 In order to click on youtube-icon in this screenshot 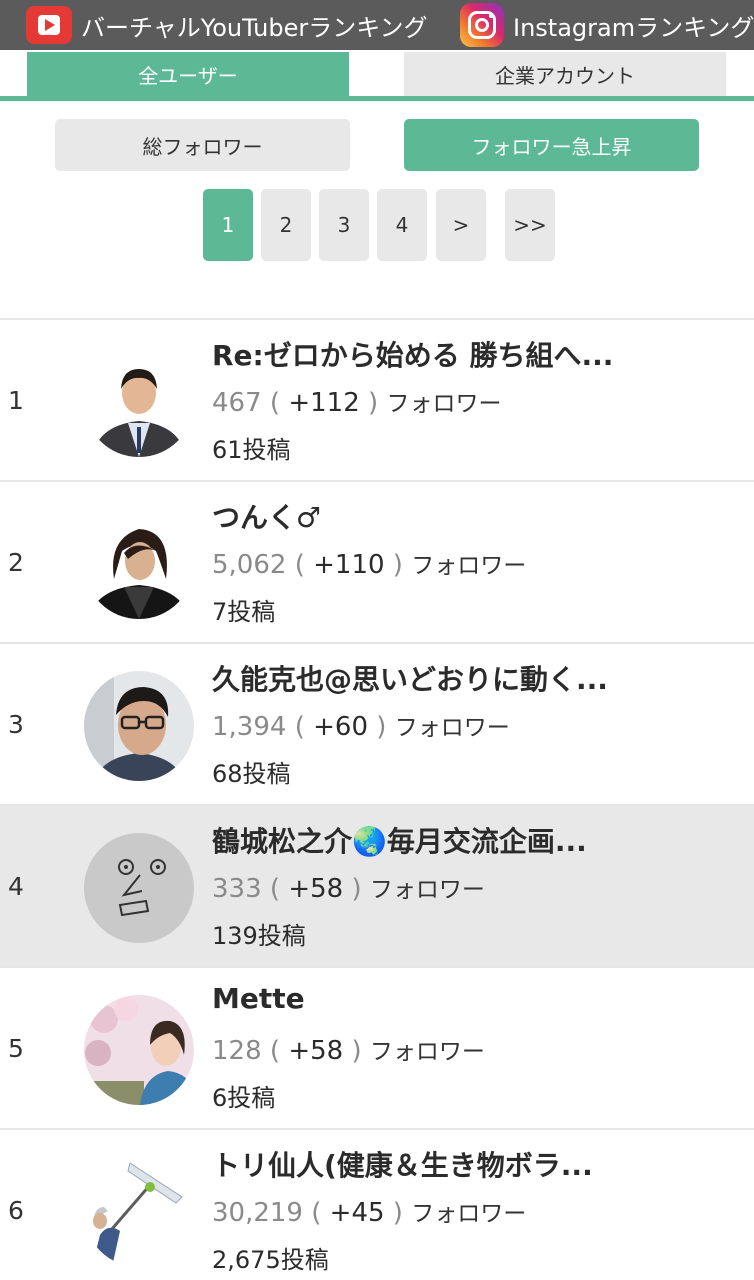, I will do `click(49, 25)`.